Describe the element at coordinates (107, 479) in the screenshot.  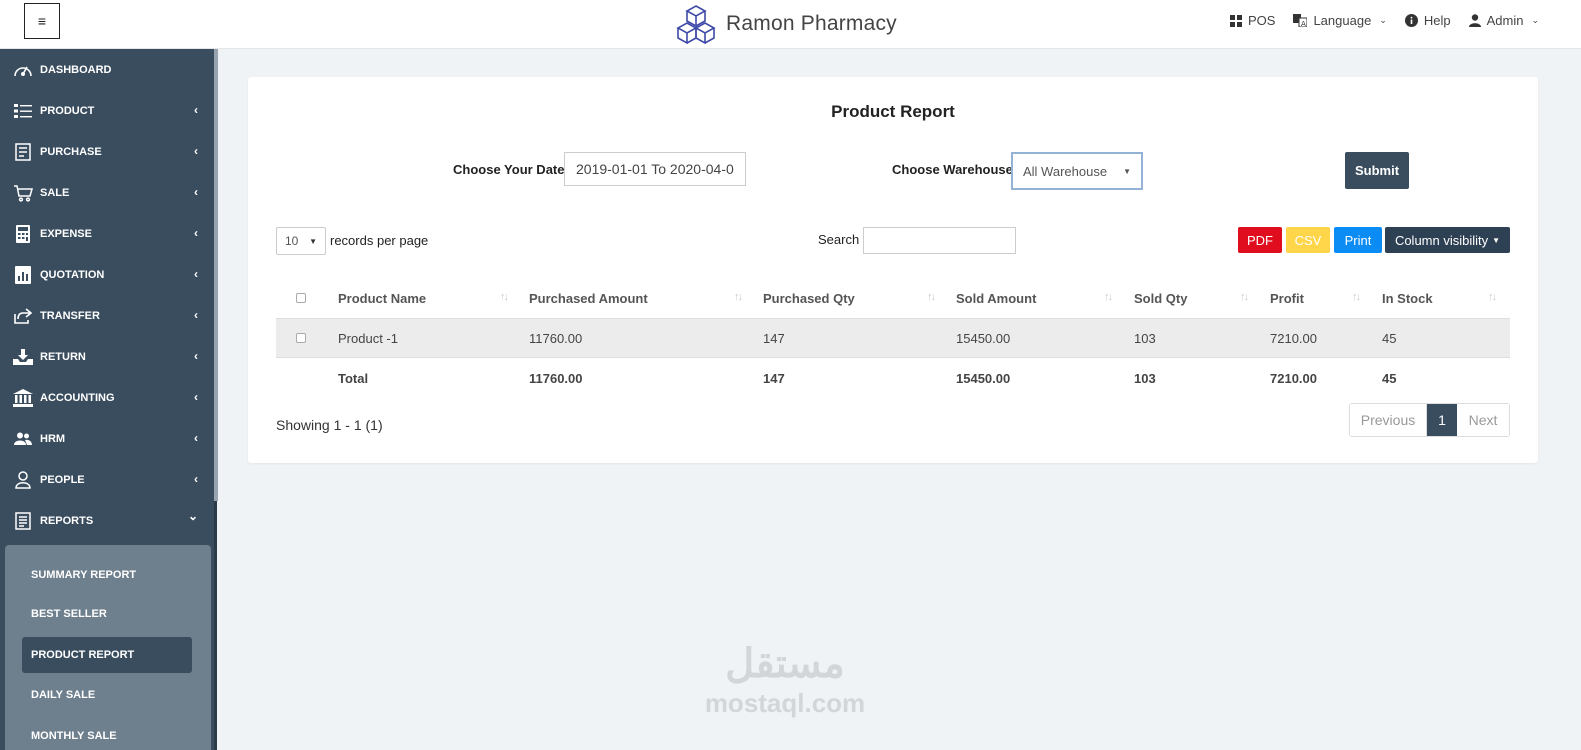
I see `sidebar-item-people: PEOPLE ‹` at that location.